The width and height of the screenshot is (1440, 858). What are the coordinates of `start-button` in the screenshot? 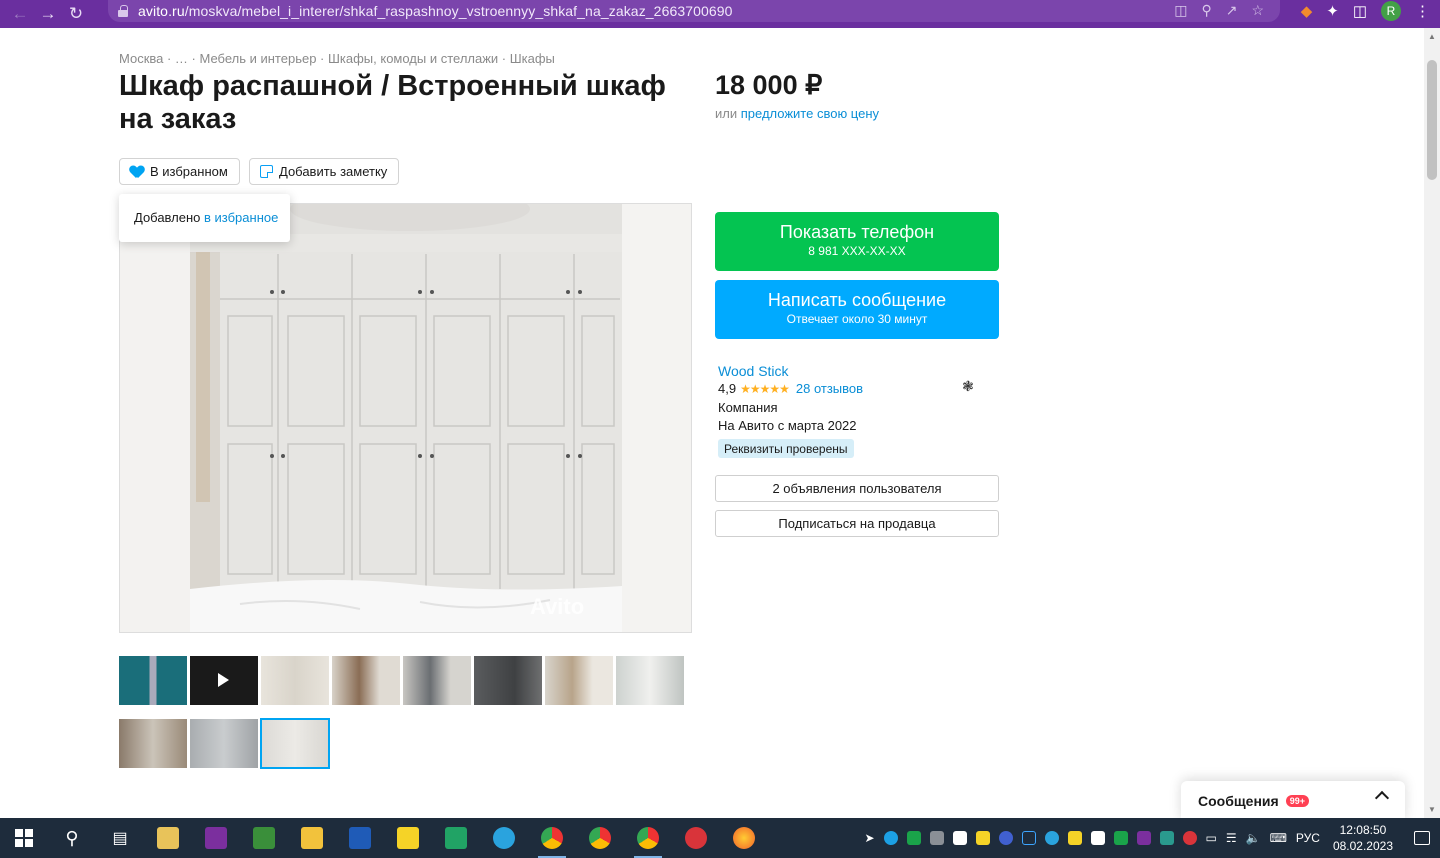 It's located at (24, 838).